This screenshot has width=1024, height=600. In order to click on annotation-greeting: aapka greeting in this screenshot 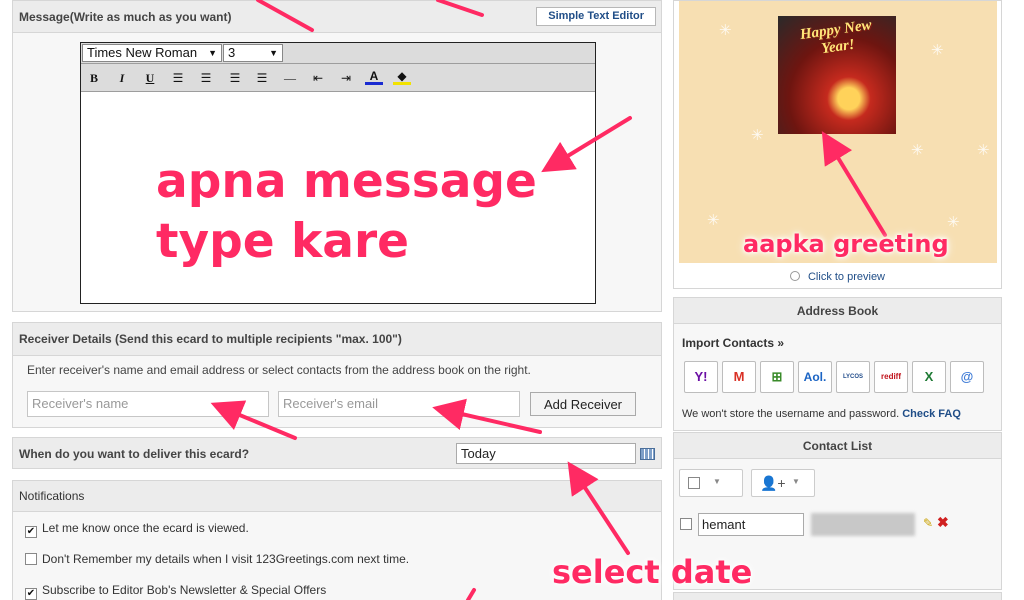, I will do `click(846, 244)`.